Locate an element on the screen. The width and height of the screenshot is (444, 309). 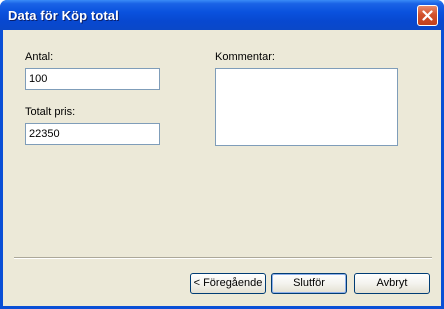
total-price-field is located at coordinates (92, 134).